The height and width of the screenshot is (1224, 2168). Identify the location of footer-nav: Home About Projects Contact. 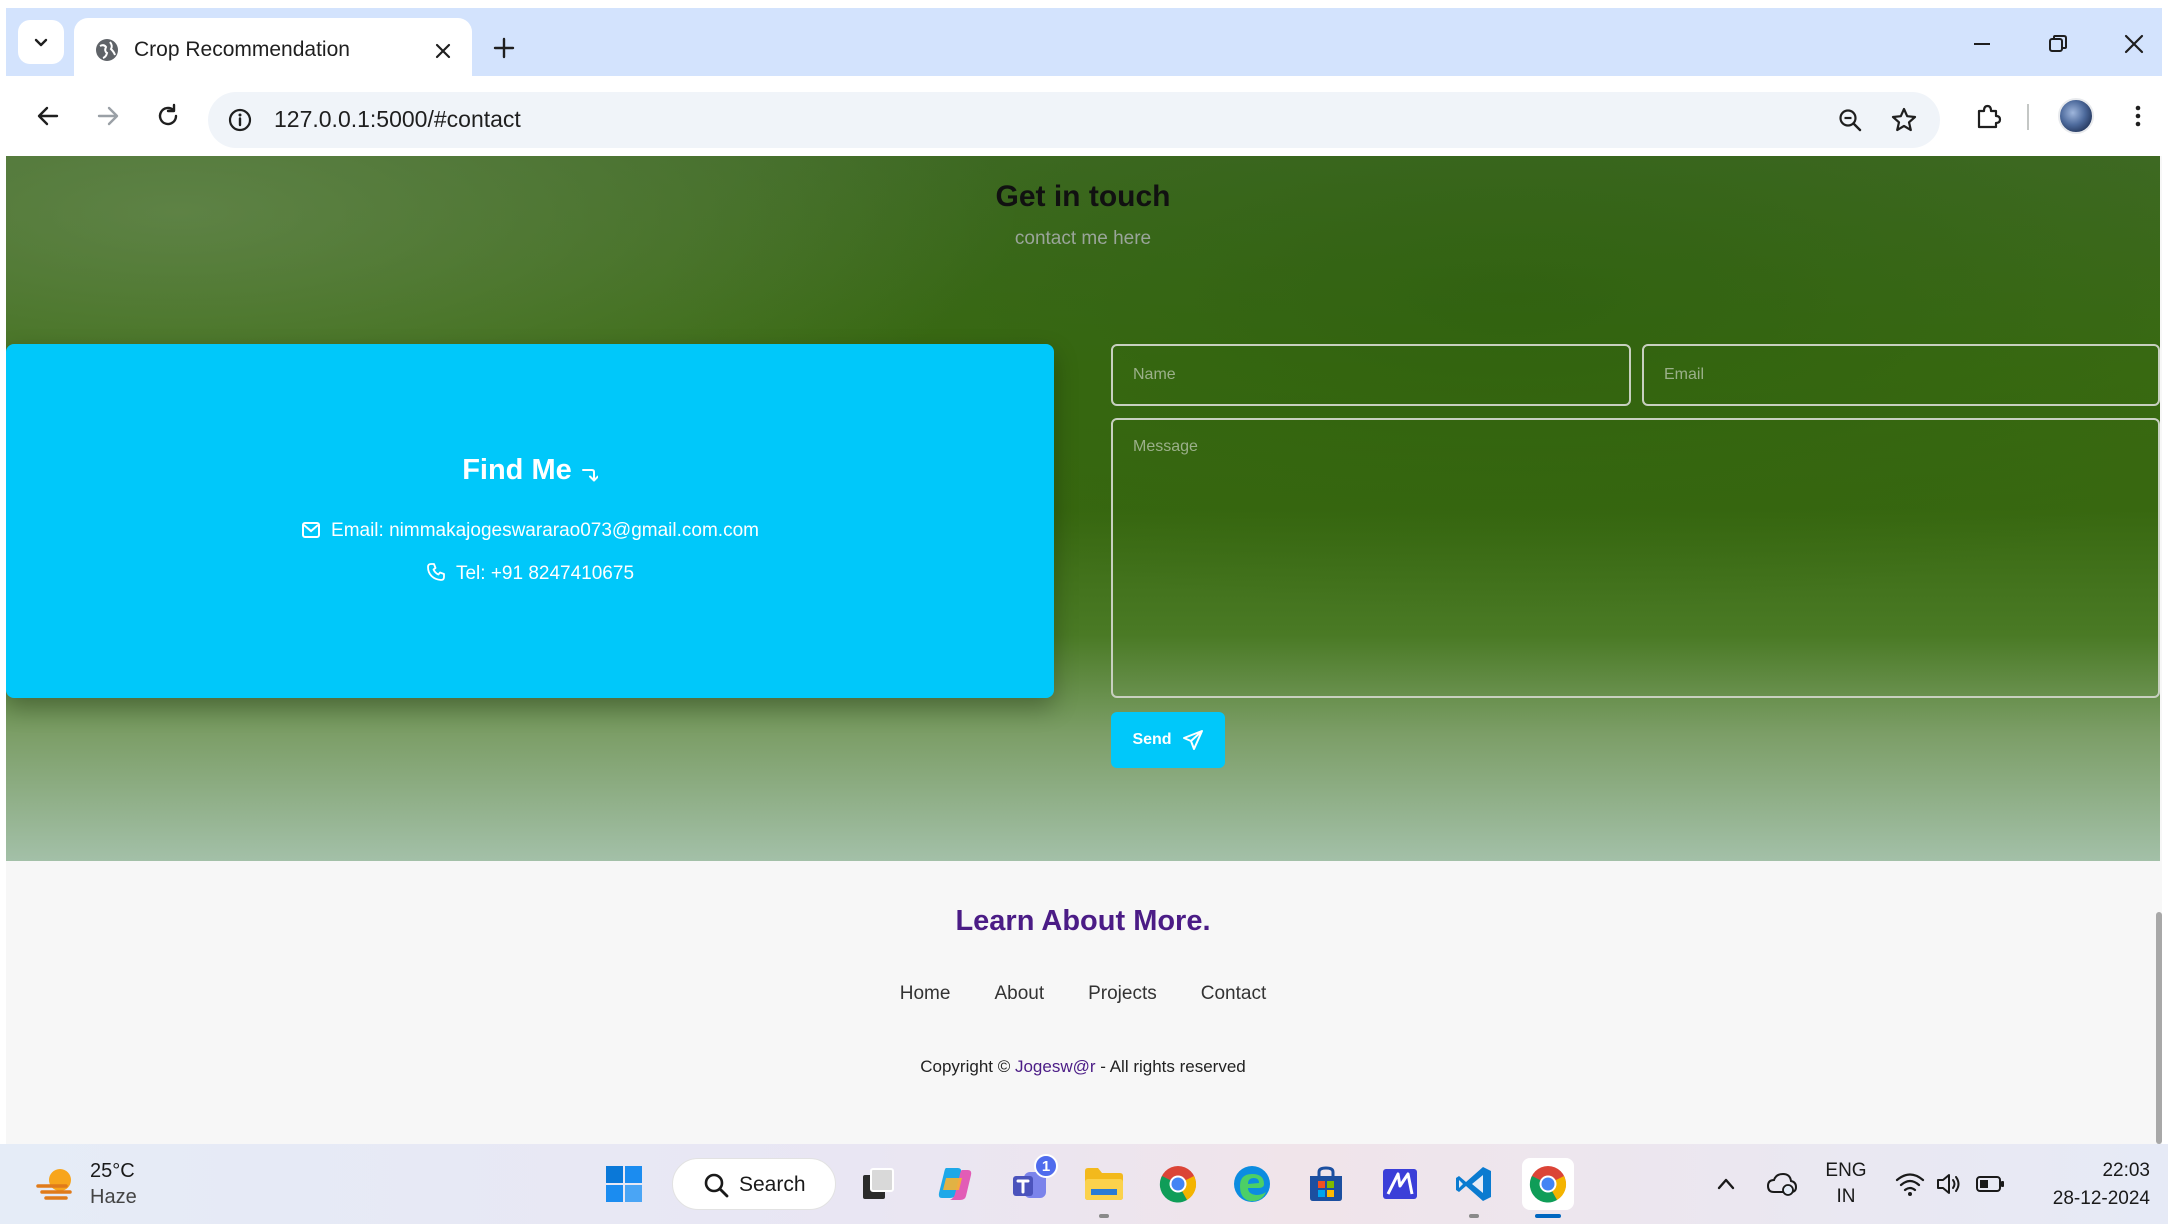
(1083, 994).